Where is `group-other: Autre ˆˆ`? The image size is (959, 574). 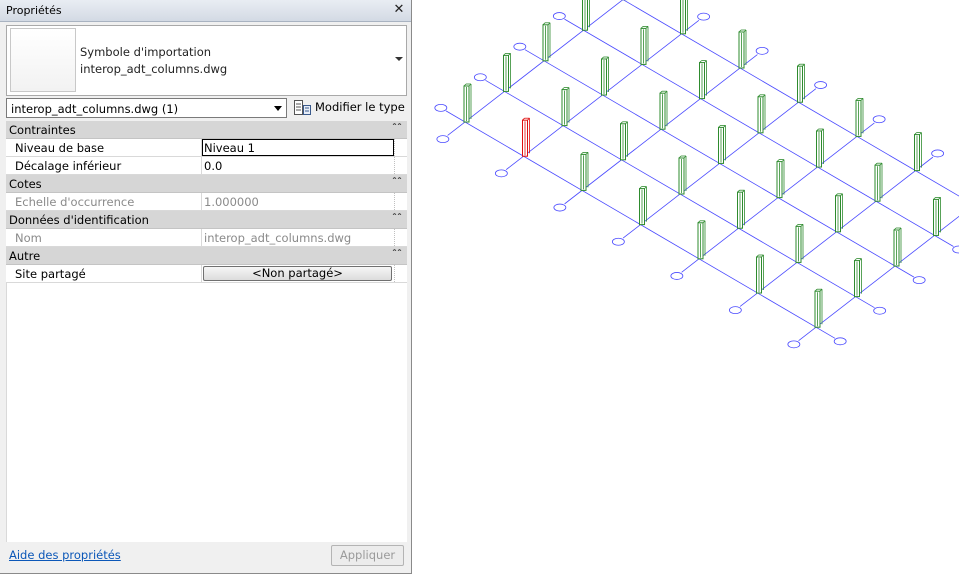
group-other: Autre ˆˆ is located at coordinates (206, 256).